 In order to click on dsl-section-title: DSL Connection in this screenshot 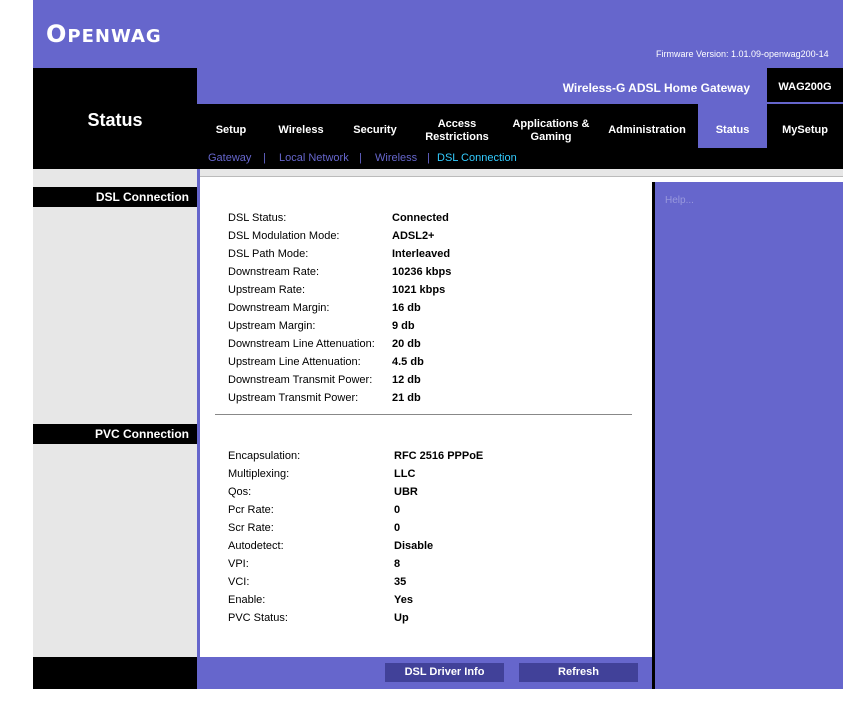, I will do `click(115, 197)`.